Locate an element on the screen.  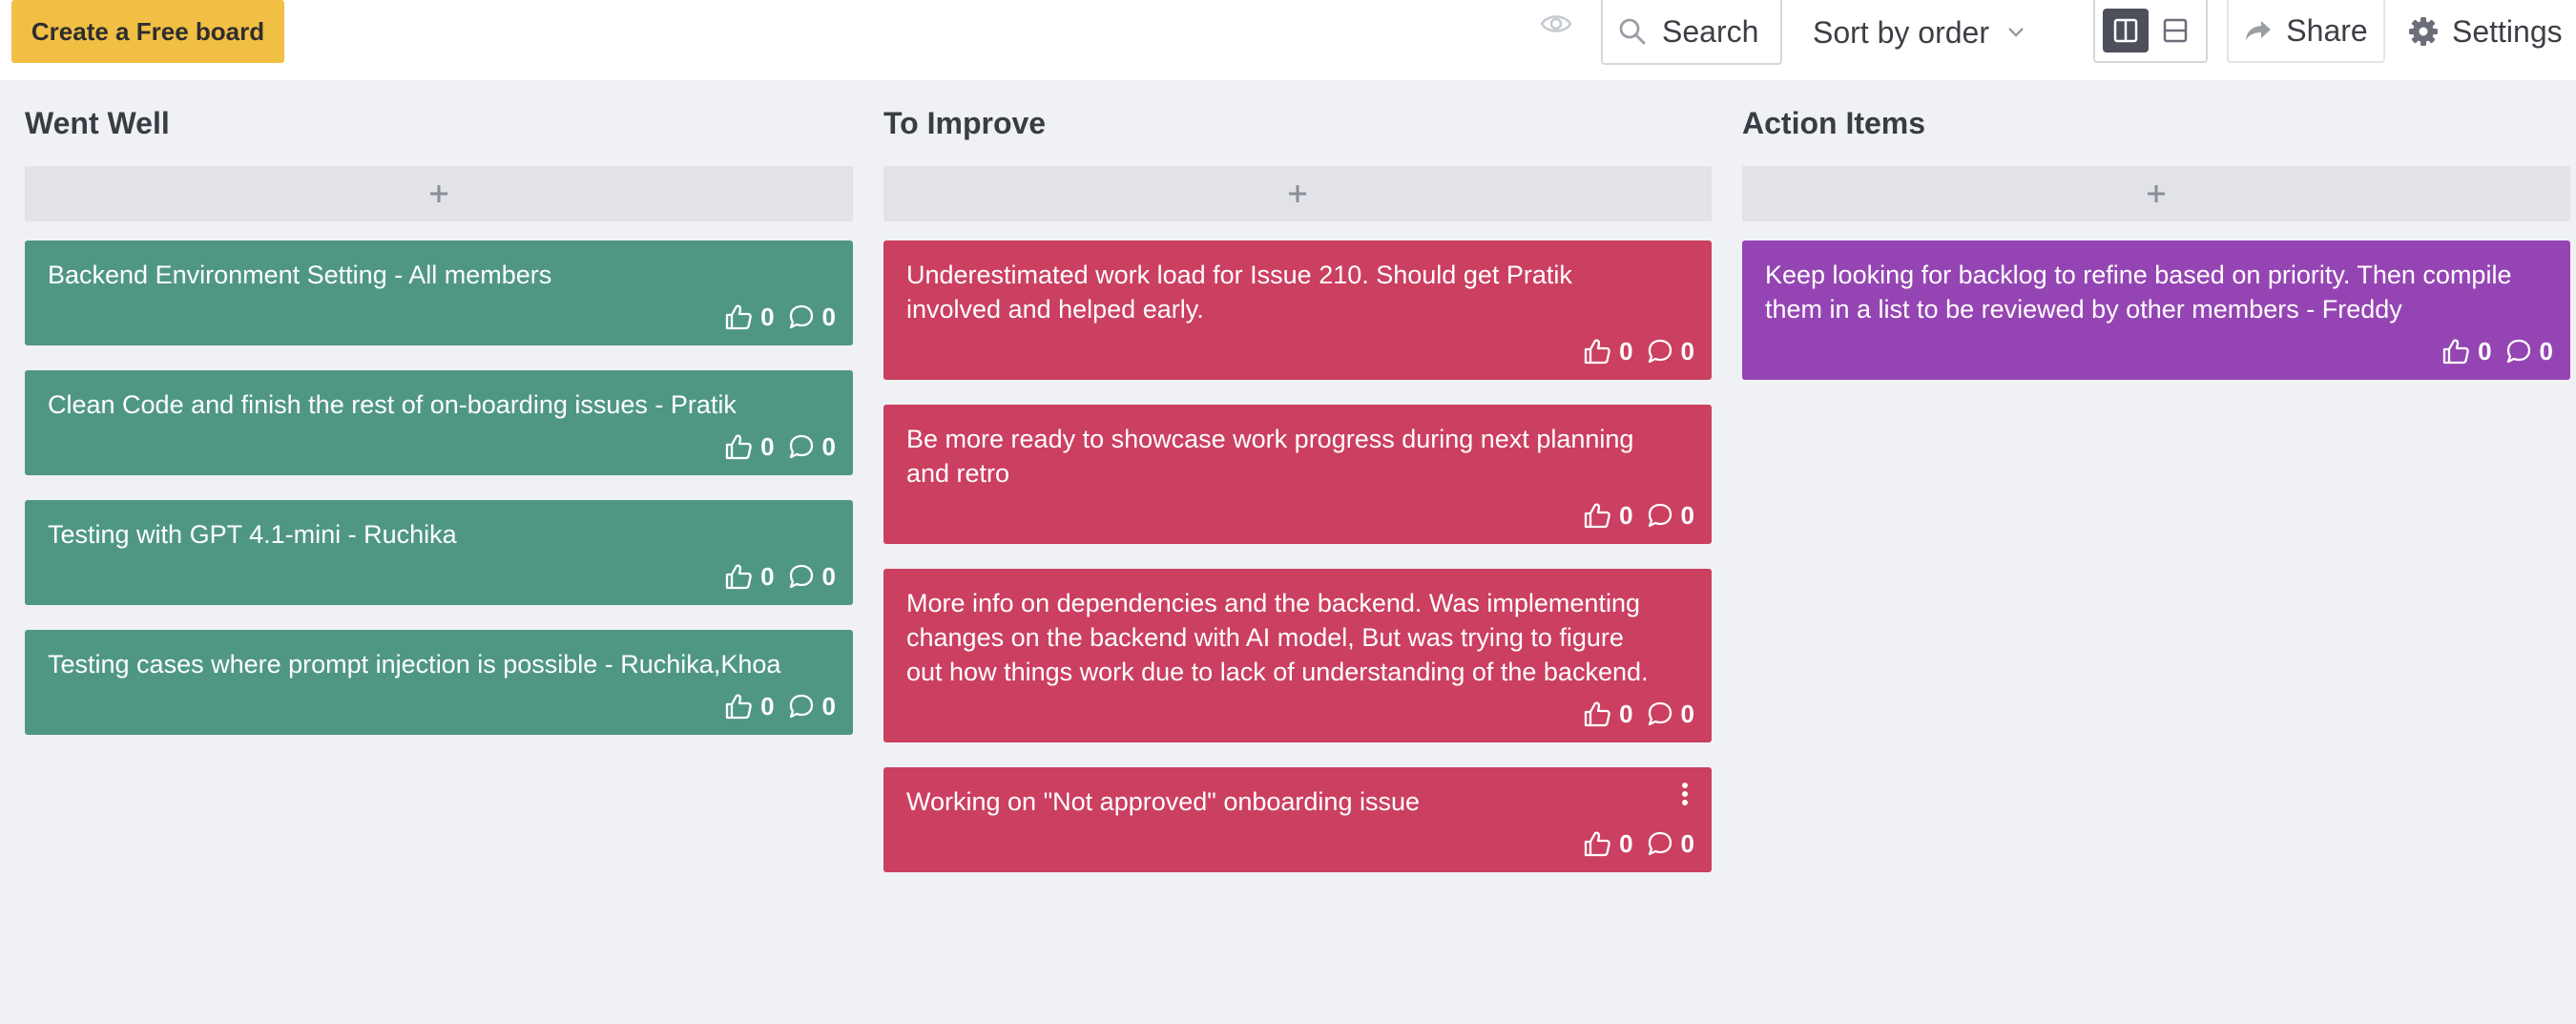
card: Testing with GPT 4.1-mini - Ruchika 0 0 is located at coordinates (439, 552).